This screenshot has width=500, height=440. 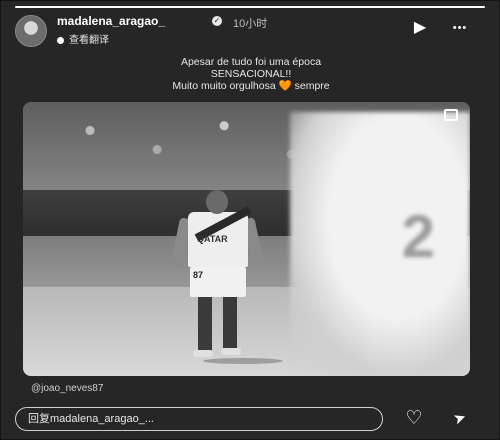 What do you see at coordinates (111, 21) in the screenshot?
I see `username: madalena_aragao_` at bounding box center [111, 21].